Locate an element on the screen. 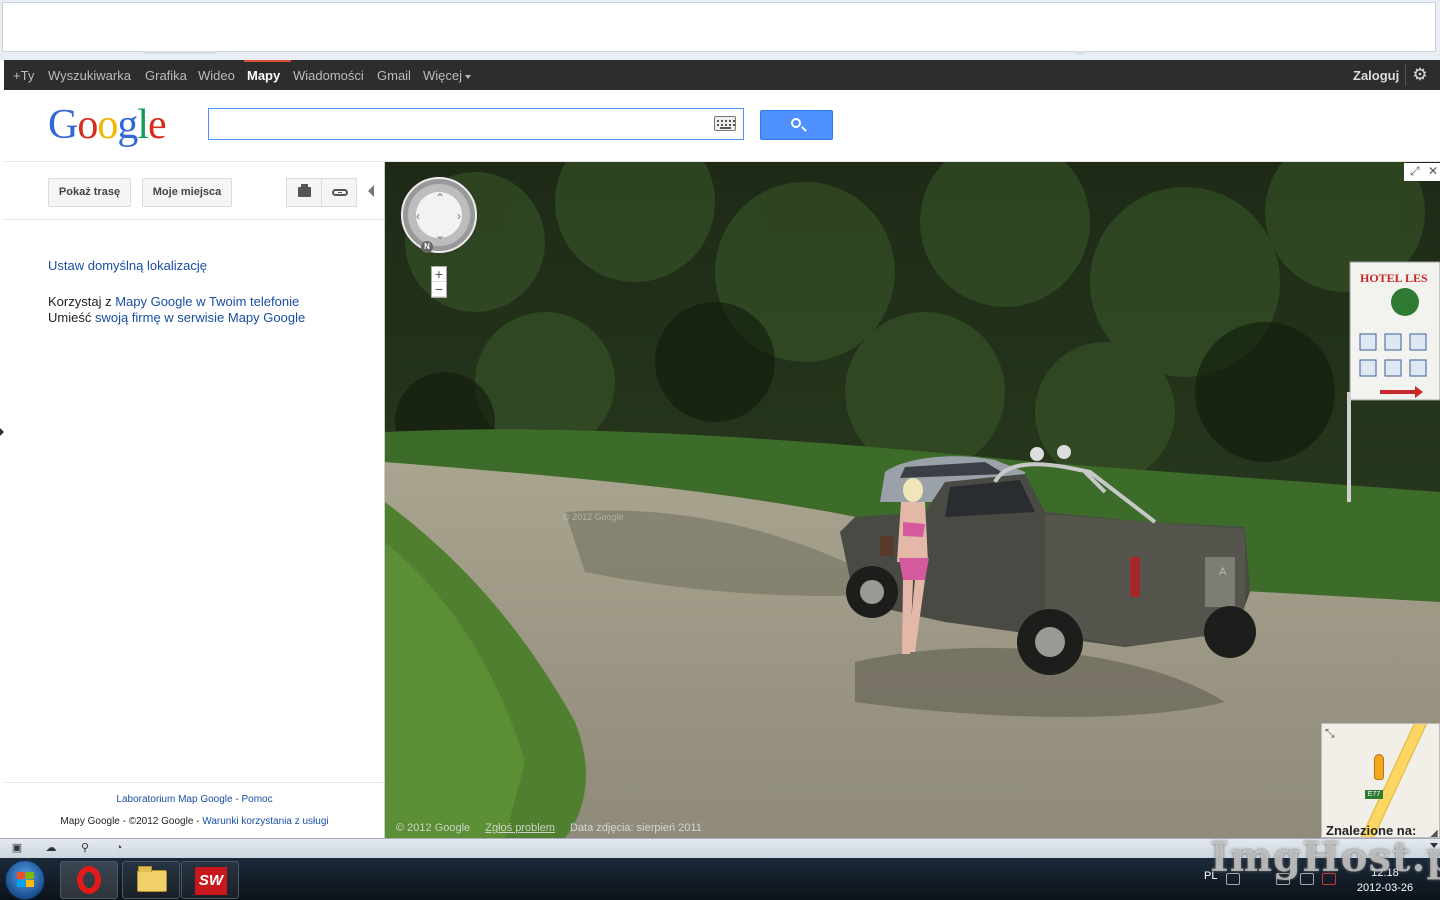 The width and height of the screenshot is (1440, 900). svg-text: A is located at coordinates (1223, 572).